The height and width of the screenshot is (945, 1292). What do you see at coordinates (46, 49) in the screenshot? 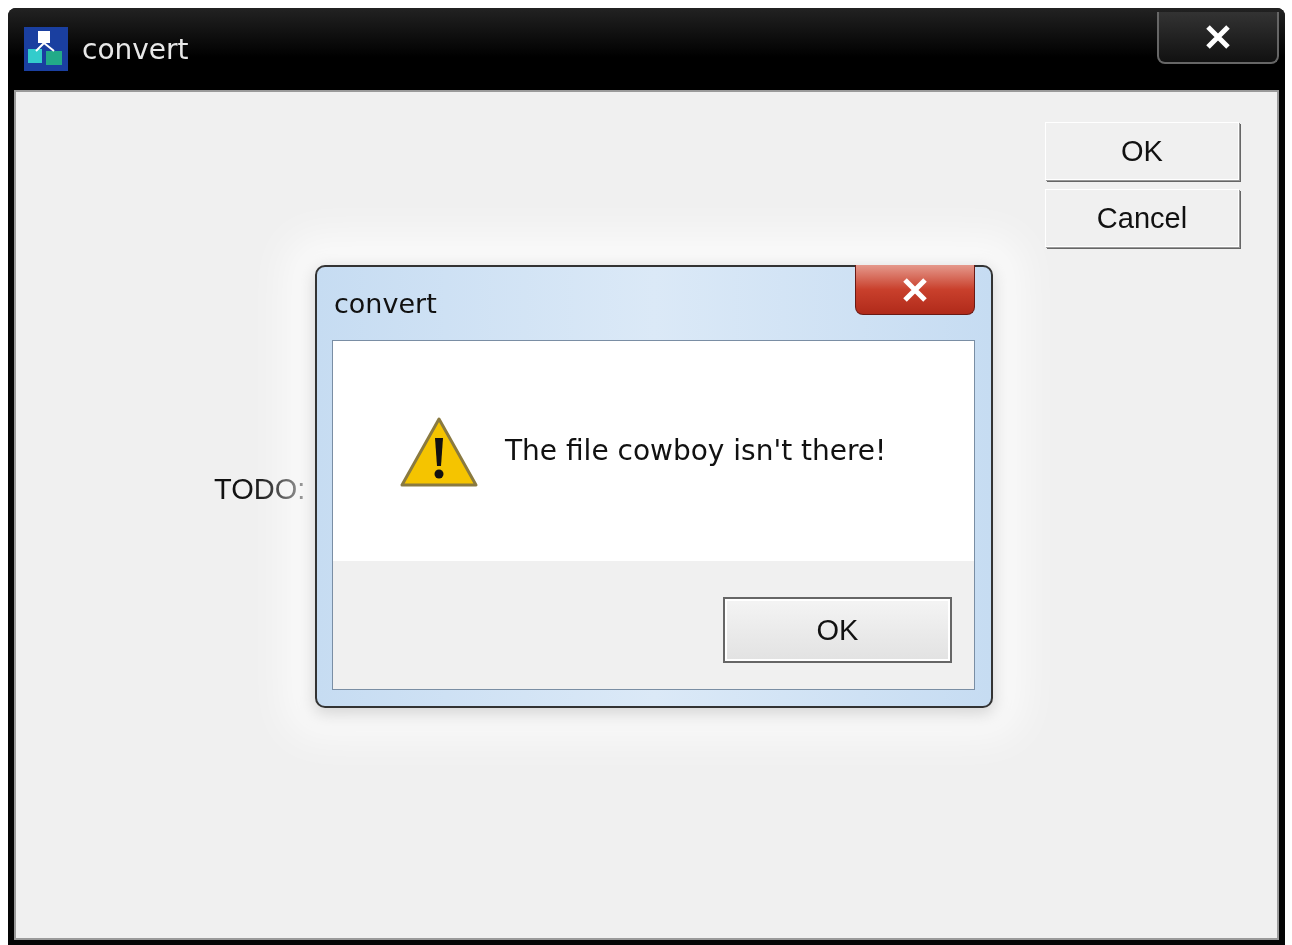
I see `app-icon` at bounding box center [46, 49].